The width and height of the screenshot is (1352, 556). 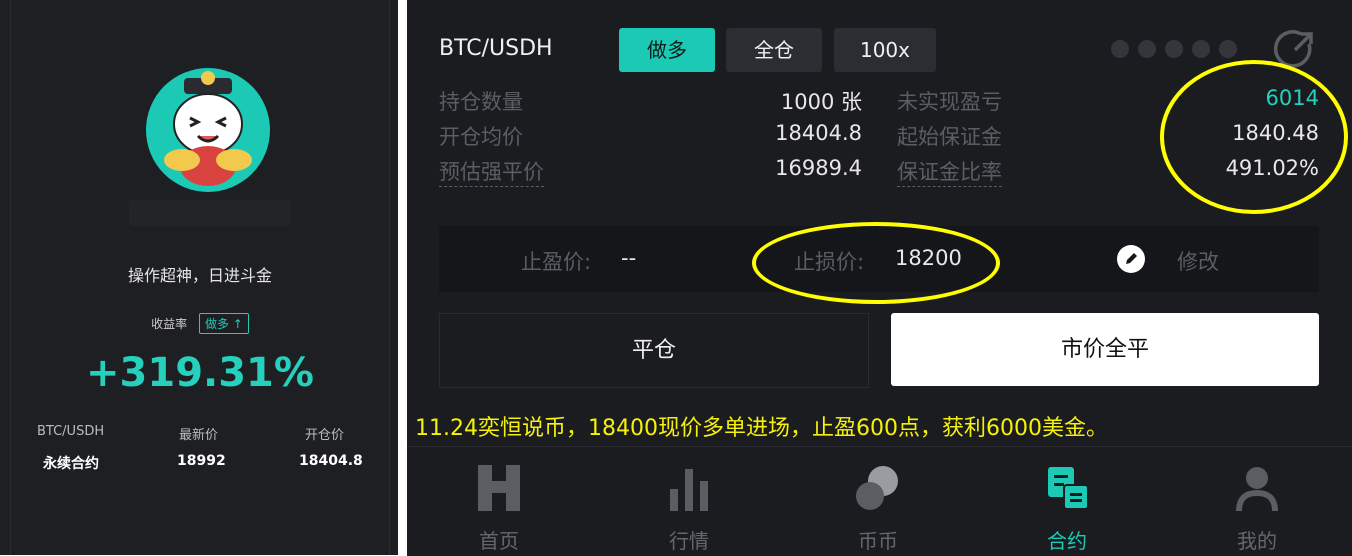 What do you see at coordinates (481, 102) in the screenshot?
I see `qty-label: 持仓数量` at bounding box center [481, 102].